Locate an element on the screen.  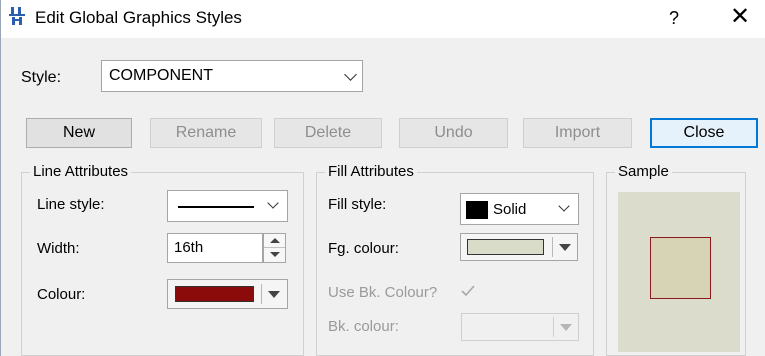
use-bk-colour-label: Use Bk. Colour? is located at coordinates (383, 292).